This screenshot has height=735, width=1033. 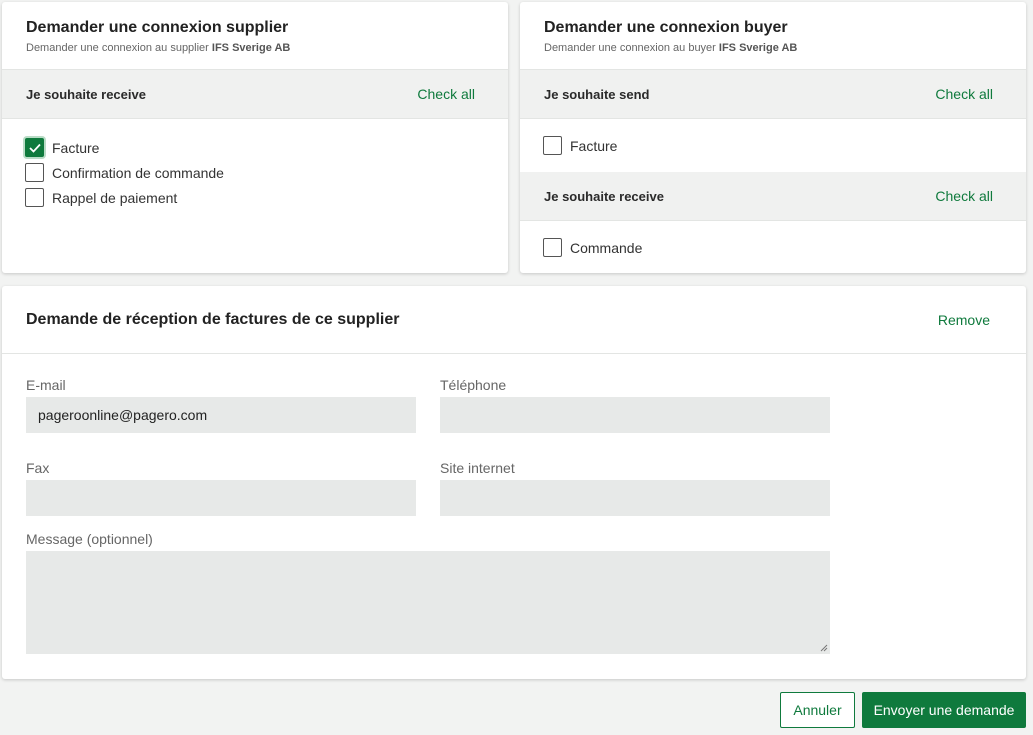 What do you see at coordinates (254, 197) in the screenshot?
I see `supplier-item-rappel: Rappel de paiement` at bounding box center [254, 197].